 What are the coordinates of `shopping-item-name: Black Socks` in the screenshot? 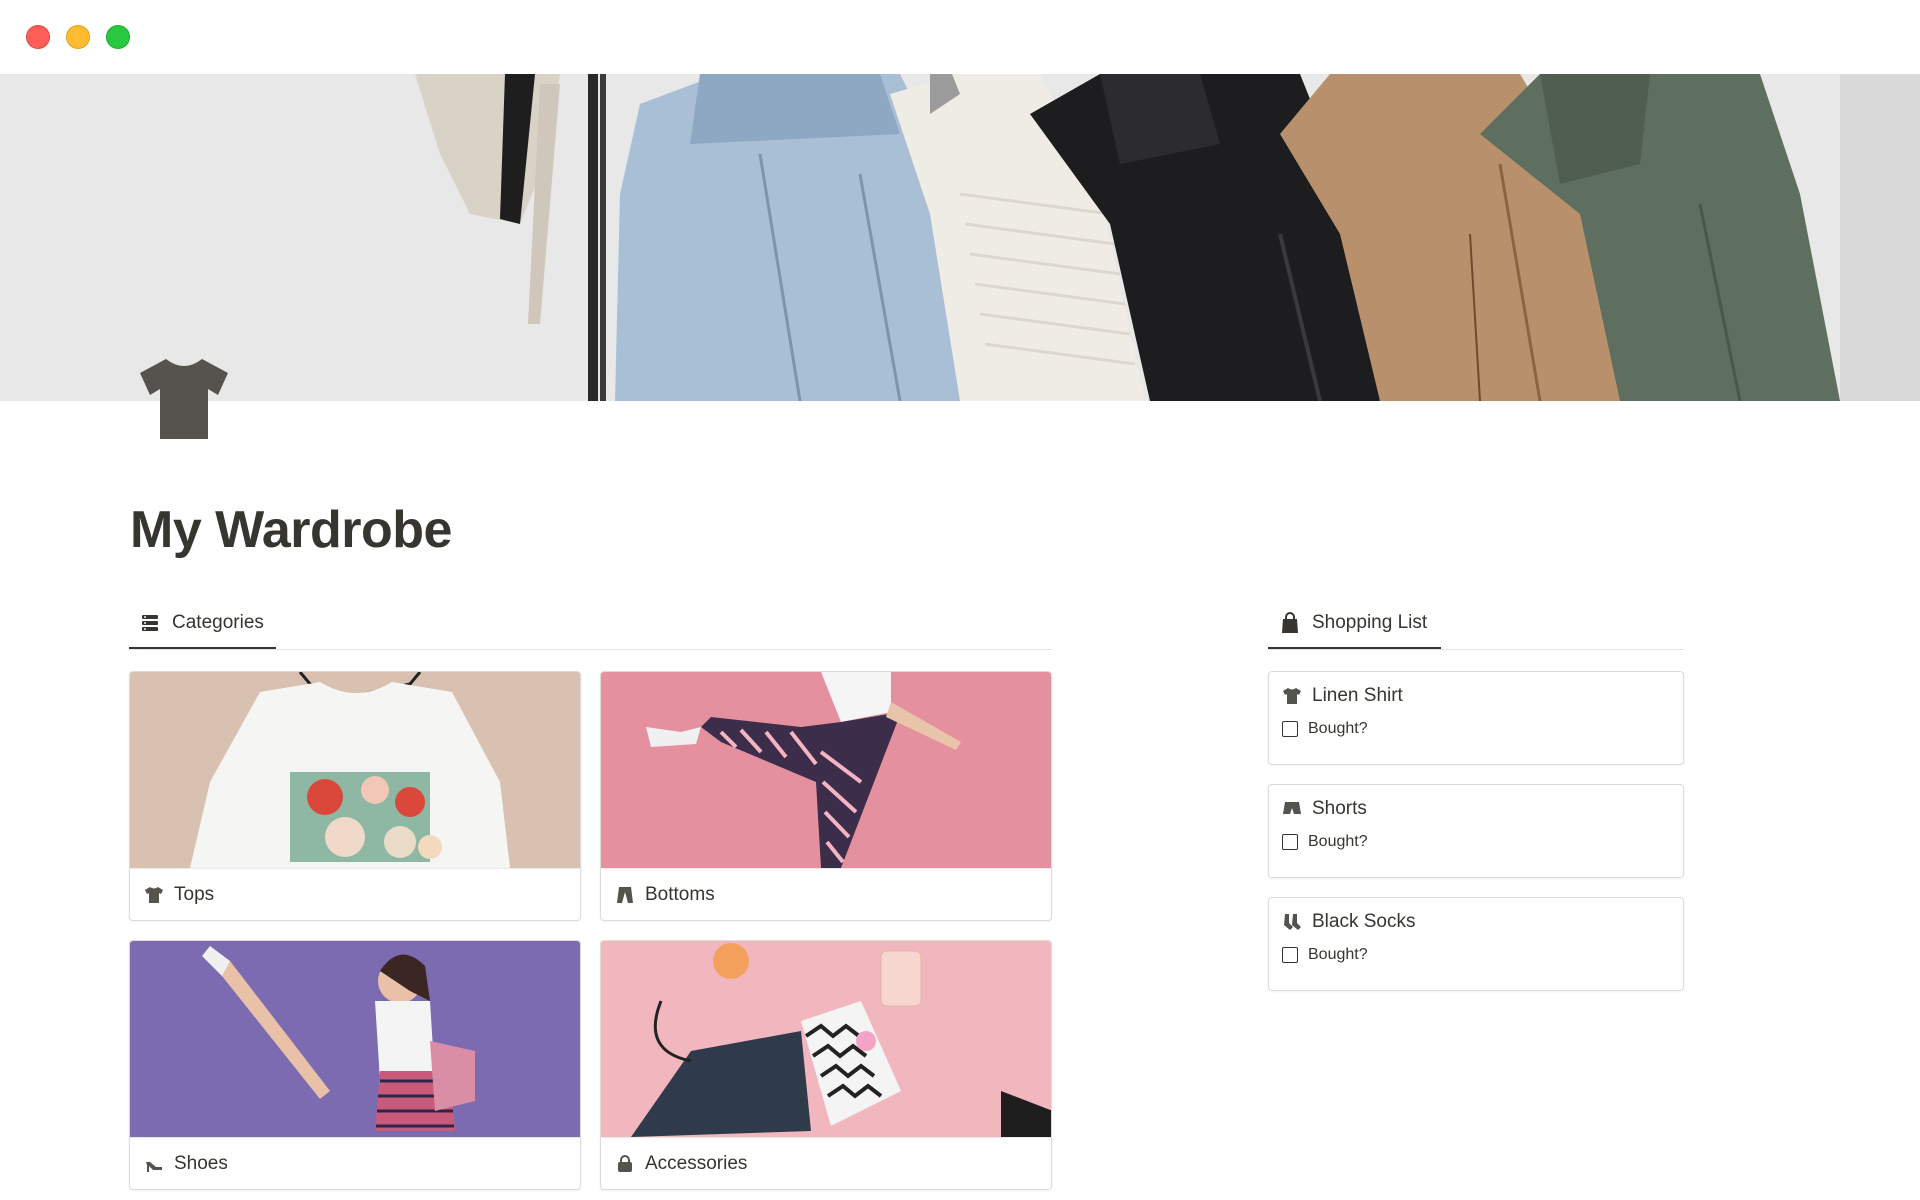 It's located at (1364, 921).